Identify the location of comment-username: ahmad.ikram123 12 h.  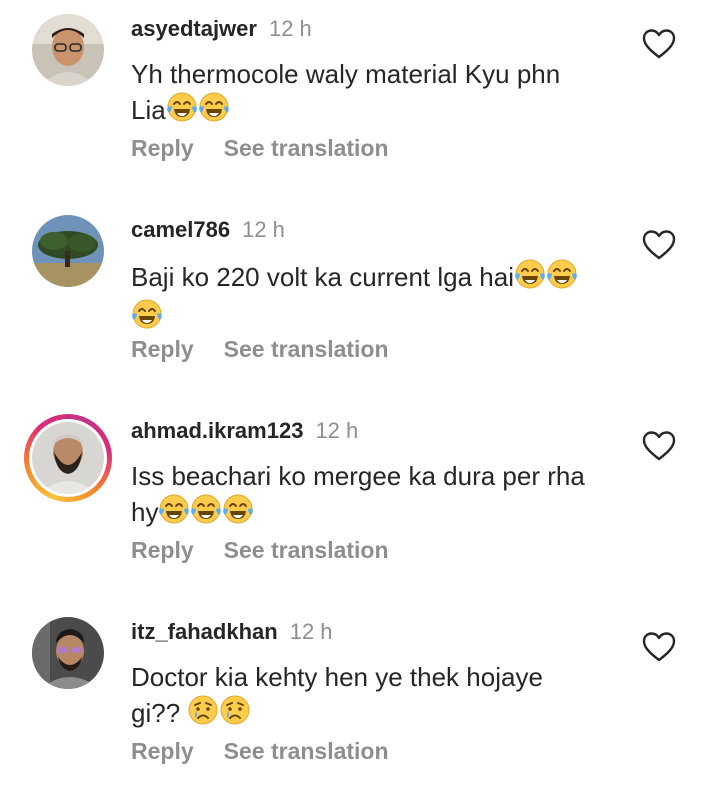
(244, 431).